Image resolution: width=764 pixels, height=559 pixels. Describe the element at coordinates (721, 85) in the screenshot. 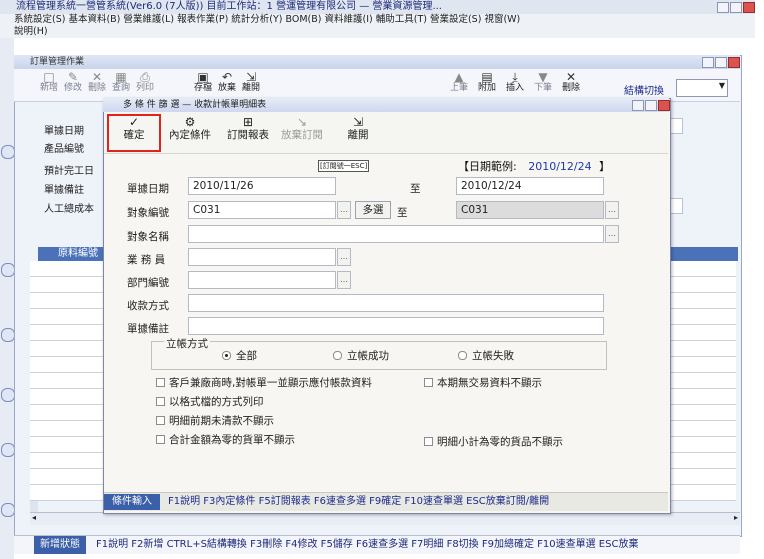

I see `chevron-down-icon: ▼` at that location.